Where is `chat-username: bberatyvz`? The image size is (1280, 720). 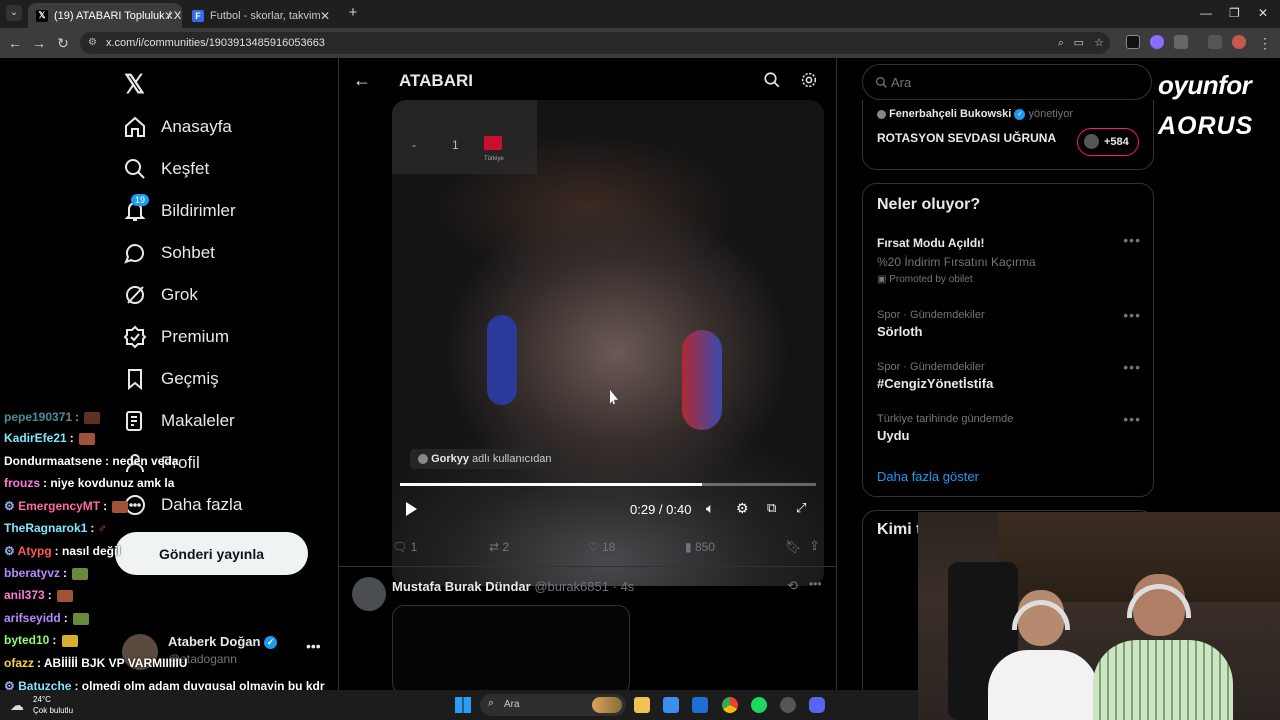
chat-username: bberatyvz is located at coordinates (32, 573).